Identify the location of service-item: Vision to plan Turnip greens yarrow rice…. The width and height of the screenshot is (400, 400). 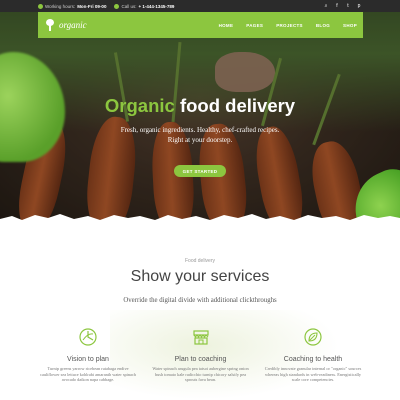
(88, 355).